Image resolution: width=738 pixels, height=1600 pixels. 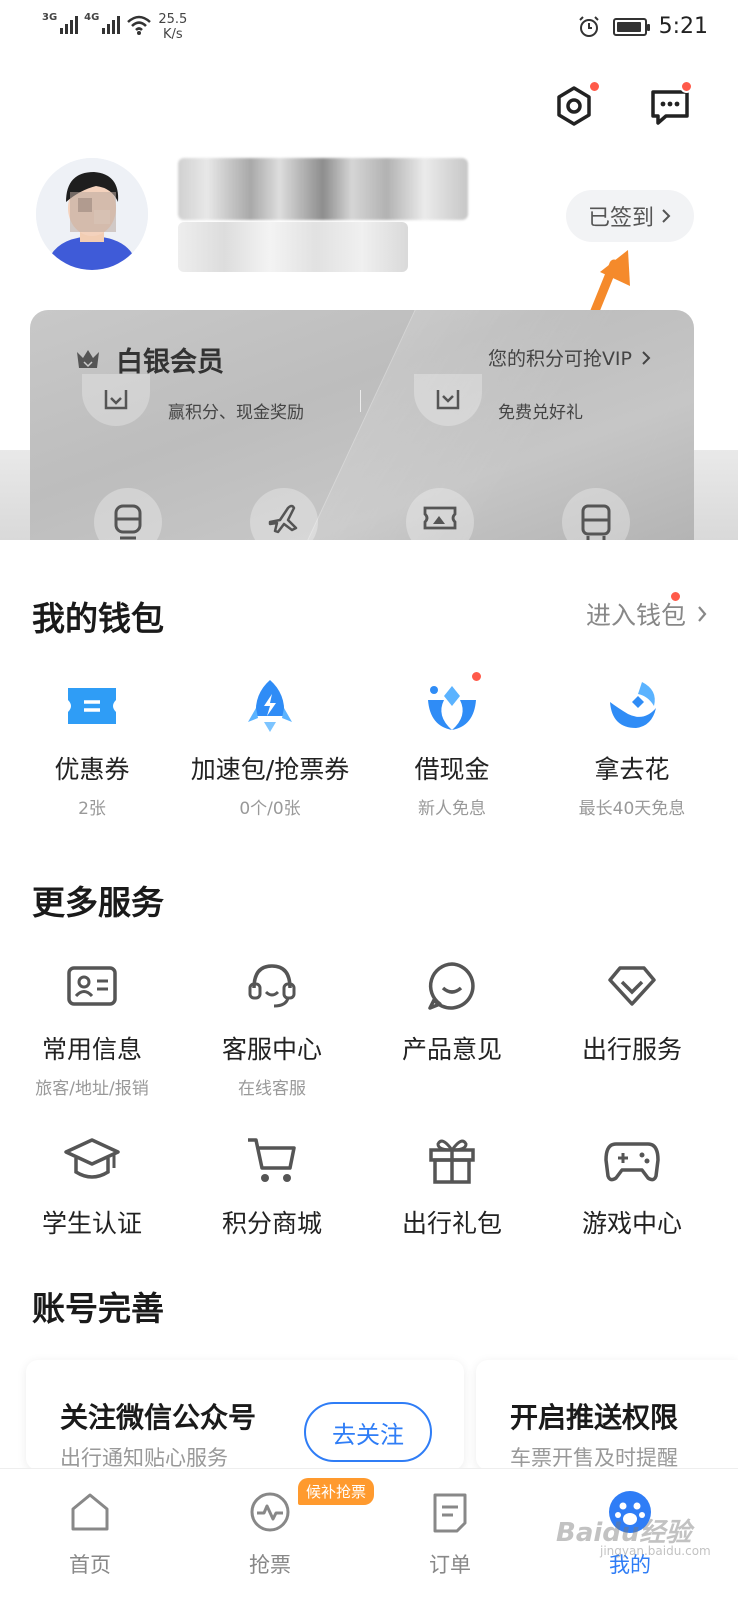 I want to click on tab-home: 首页, so click(x=90, y=1534).